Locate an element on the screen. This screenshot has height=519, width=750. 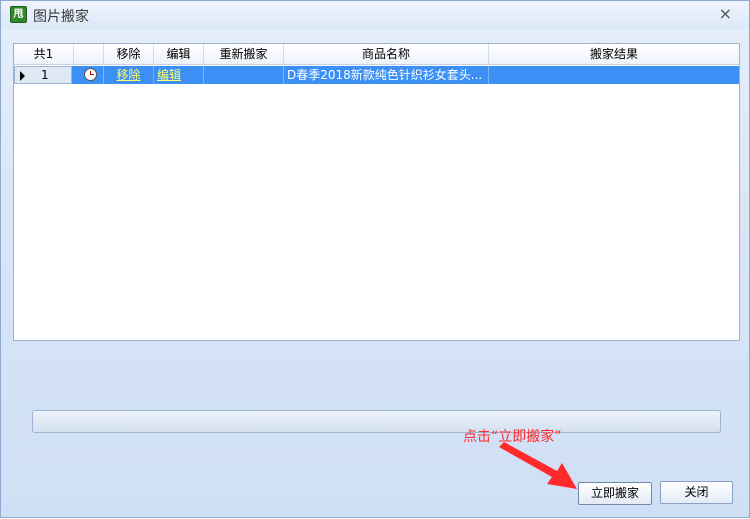
annotation-label: 点击“立即搬家” is located at coordinates (512, 437).